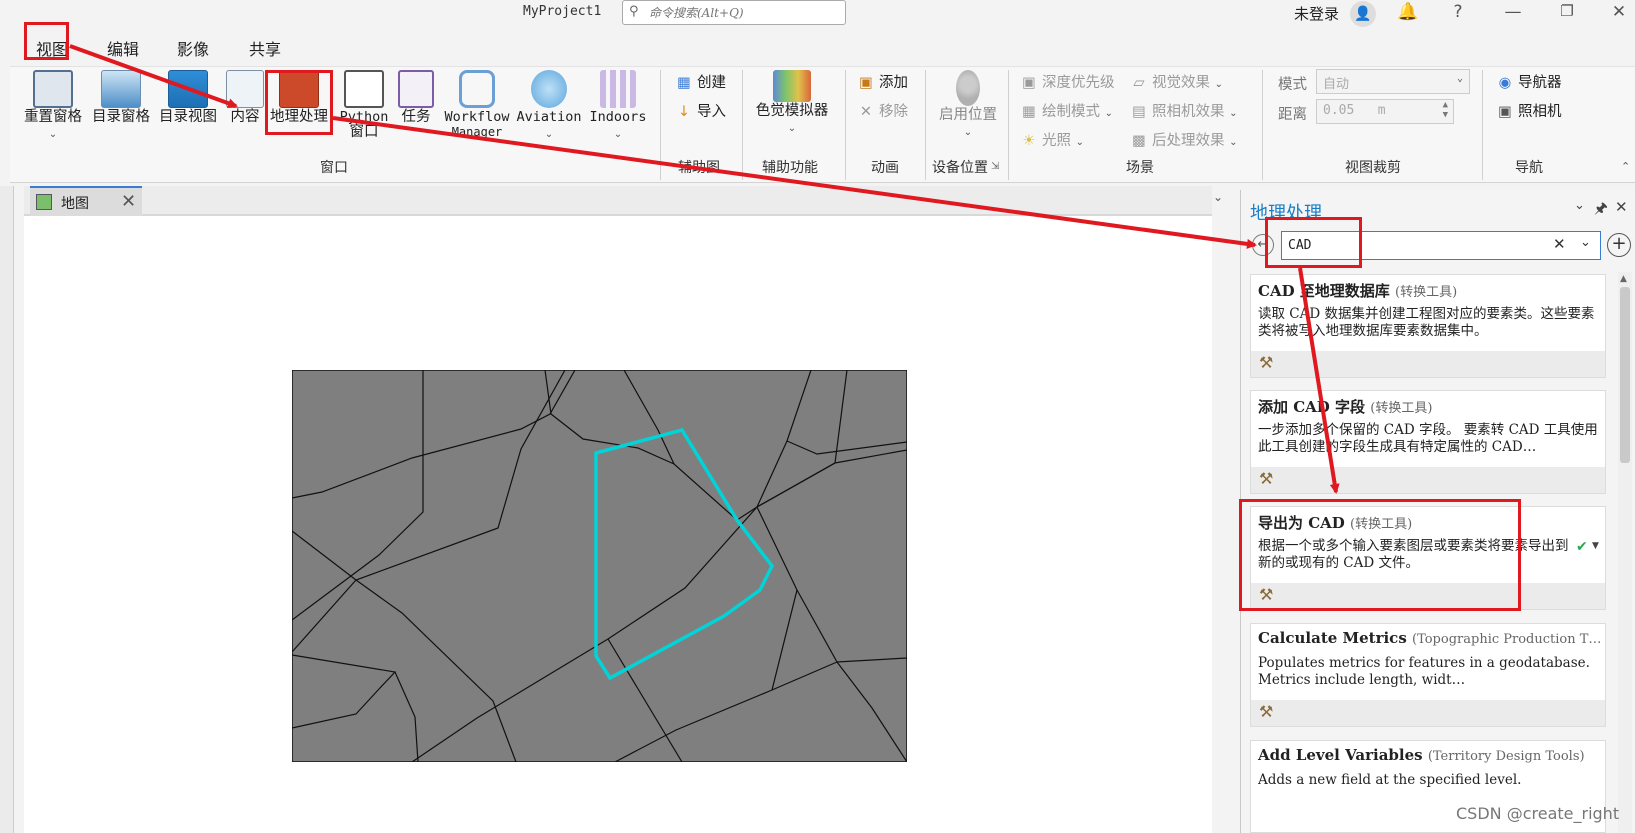  I want to click on aviation-icon, so click(549, 89).